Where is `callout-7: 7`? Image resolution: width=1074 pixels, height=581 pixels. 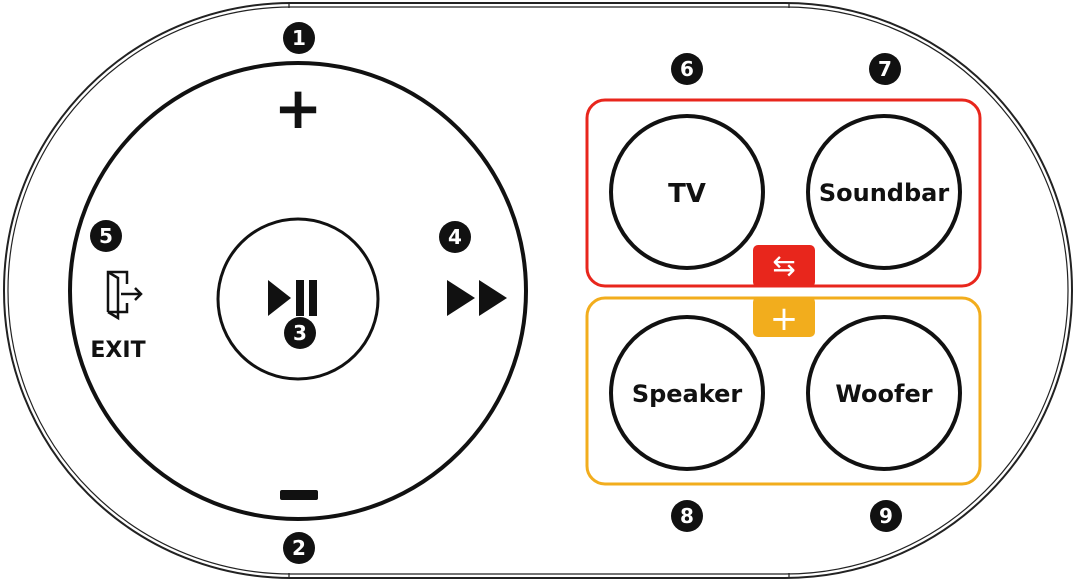 callout-7: 7 is located at coordinates (885, 69).